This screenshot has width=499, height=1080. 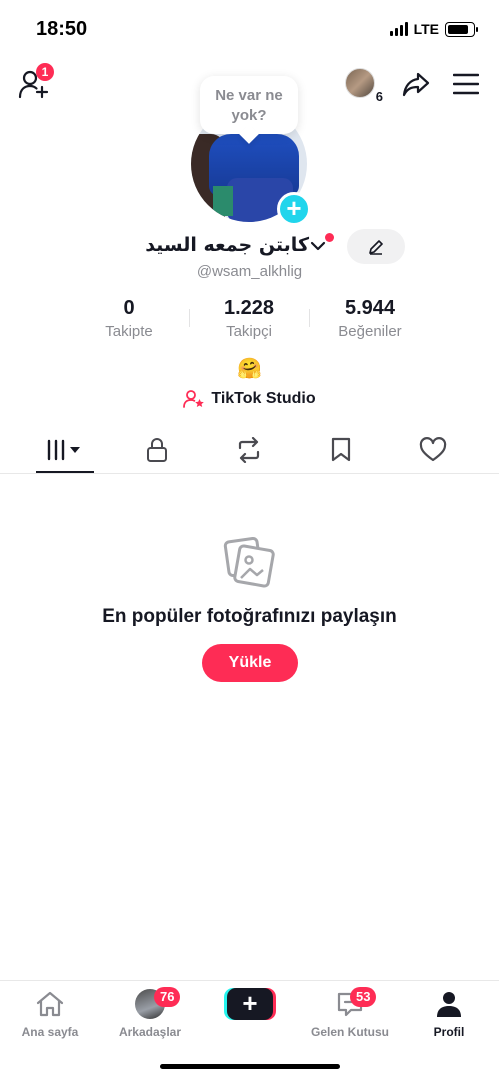 What do you see at coordinates (249, 562) in the screenshot?
I see `photos-icon` at bounding box center [249, 562].